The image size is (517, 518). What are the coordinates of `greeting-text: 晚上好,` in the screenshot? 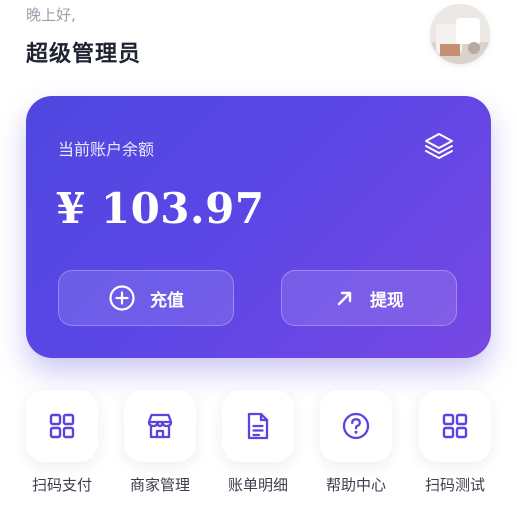 It's located at (51, 15).